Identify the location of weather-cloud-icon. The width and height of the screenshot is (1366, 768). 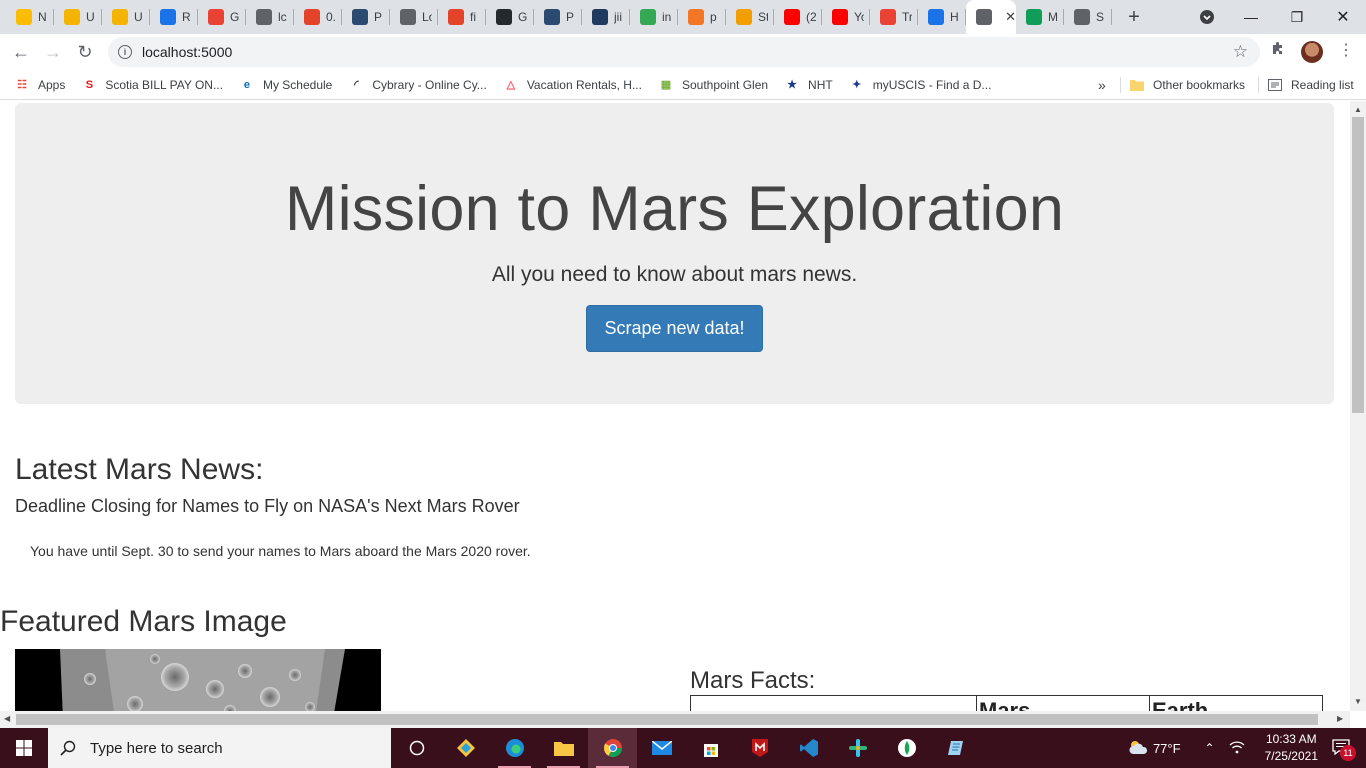
(1138, 748).